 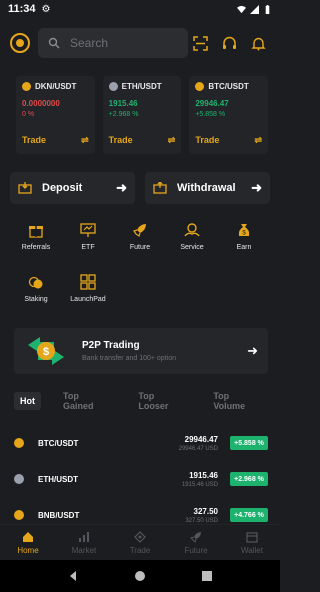 What do you see at coordinates (88, 243) in the screenshot?
I see `etf-button: ETF` at bounding box center [88, 243].